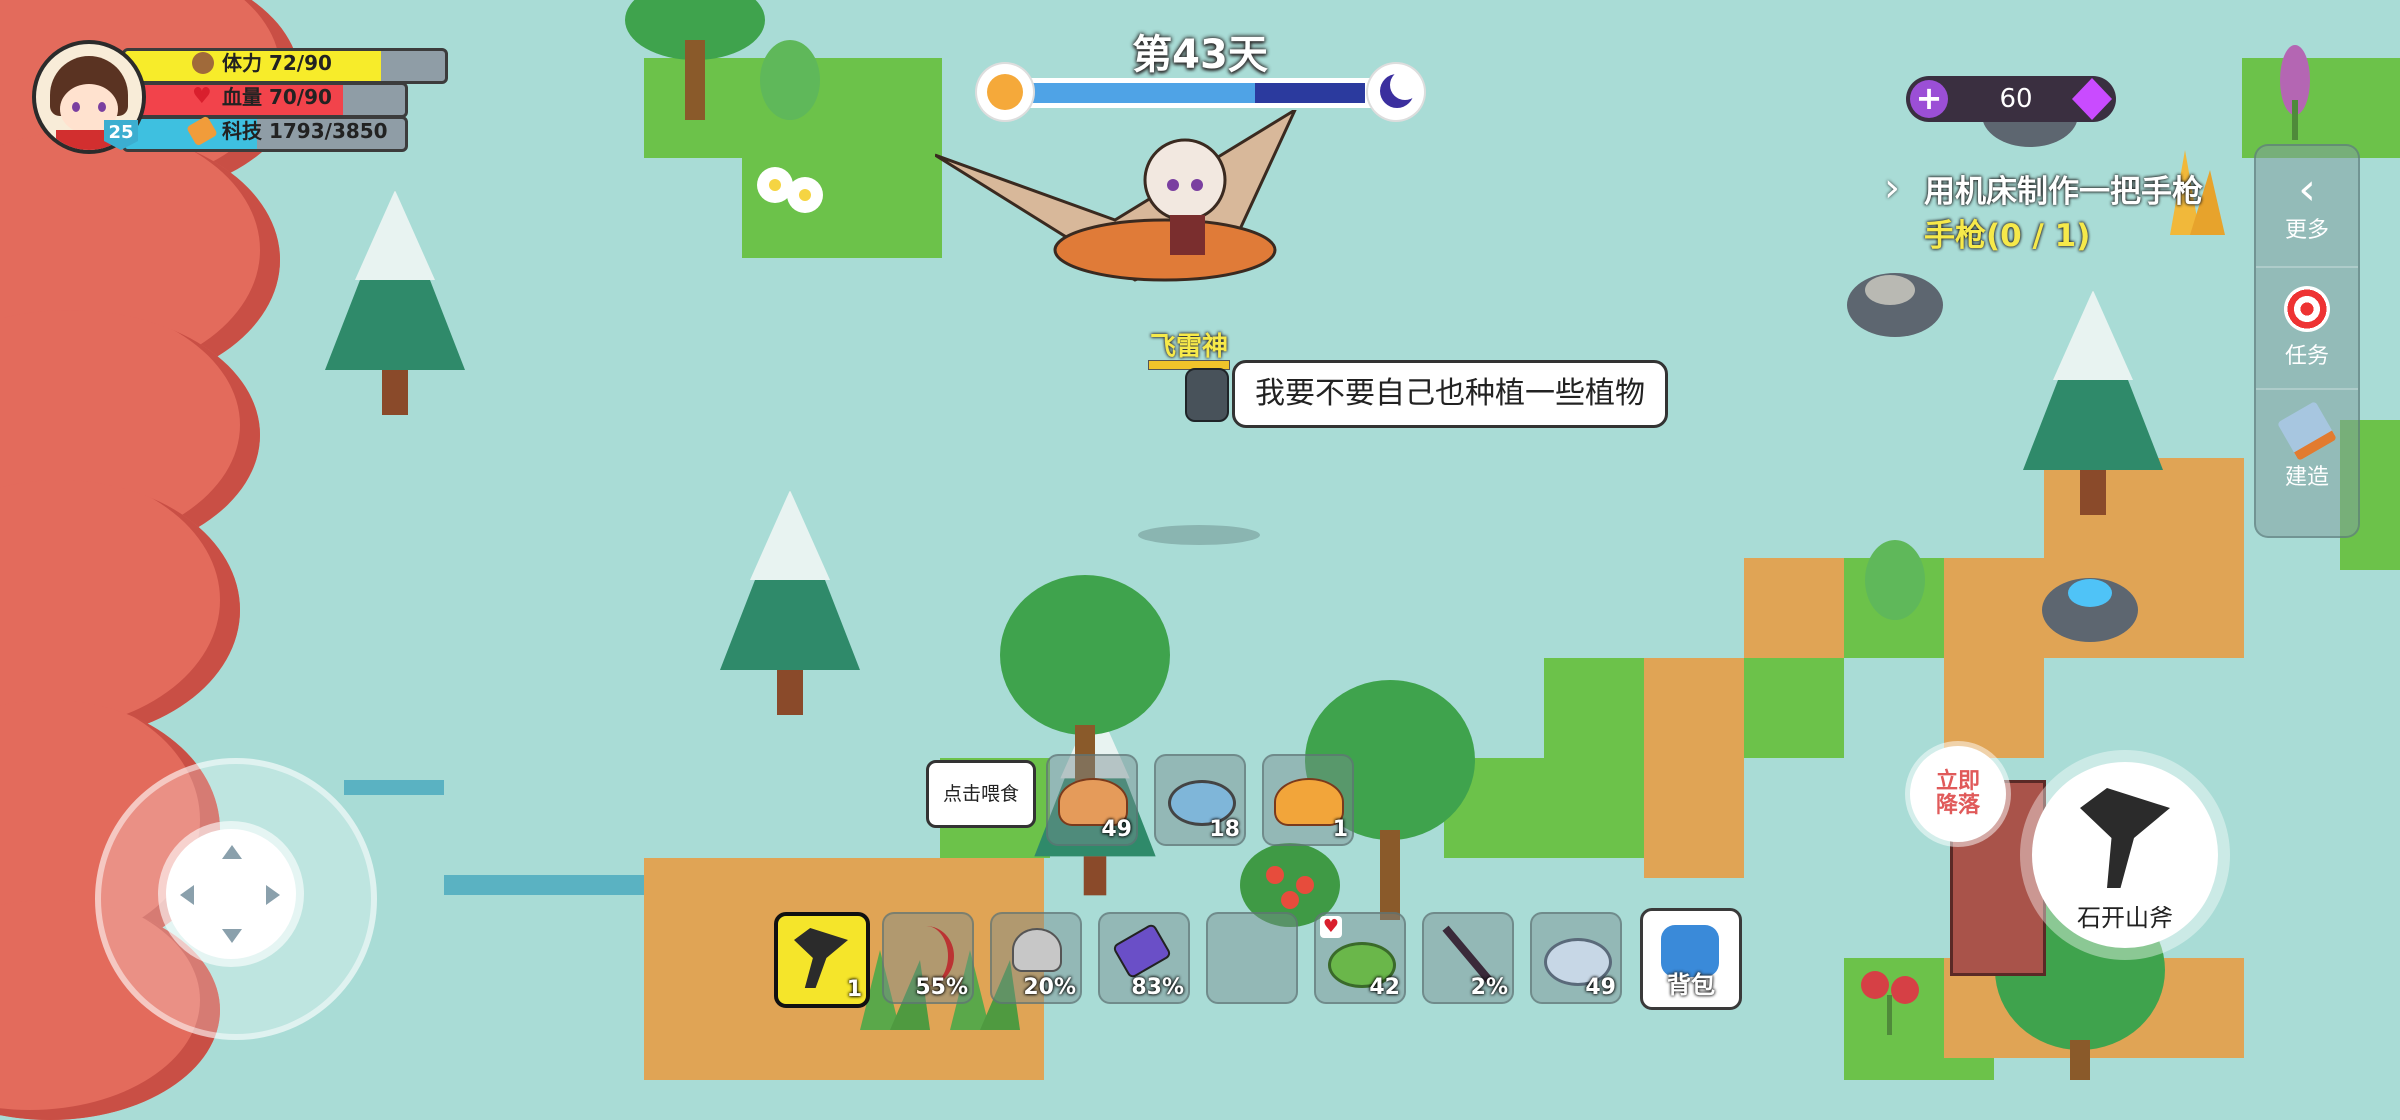 Image resolution: width=2400 pixels, height=1120 pixels. I want to click on stamina-text: 体力 72/90, so click(277, 63).